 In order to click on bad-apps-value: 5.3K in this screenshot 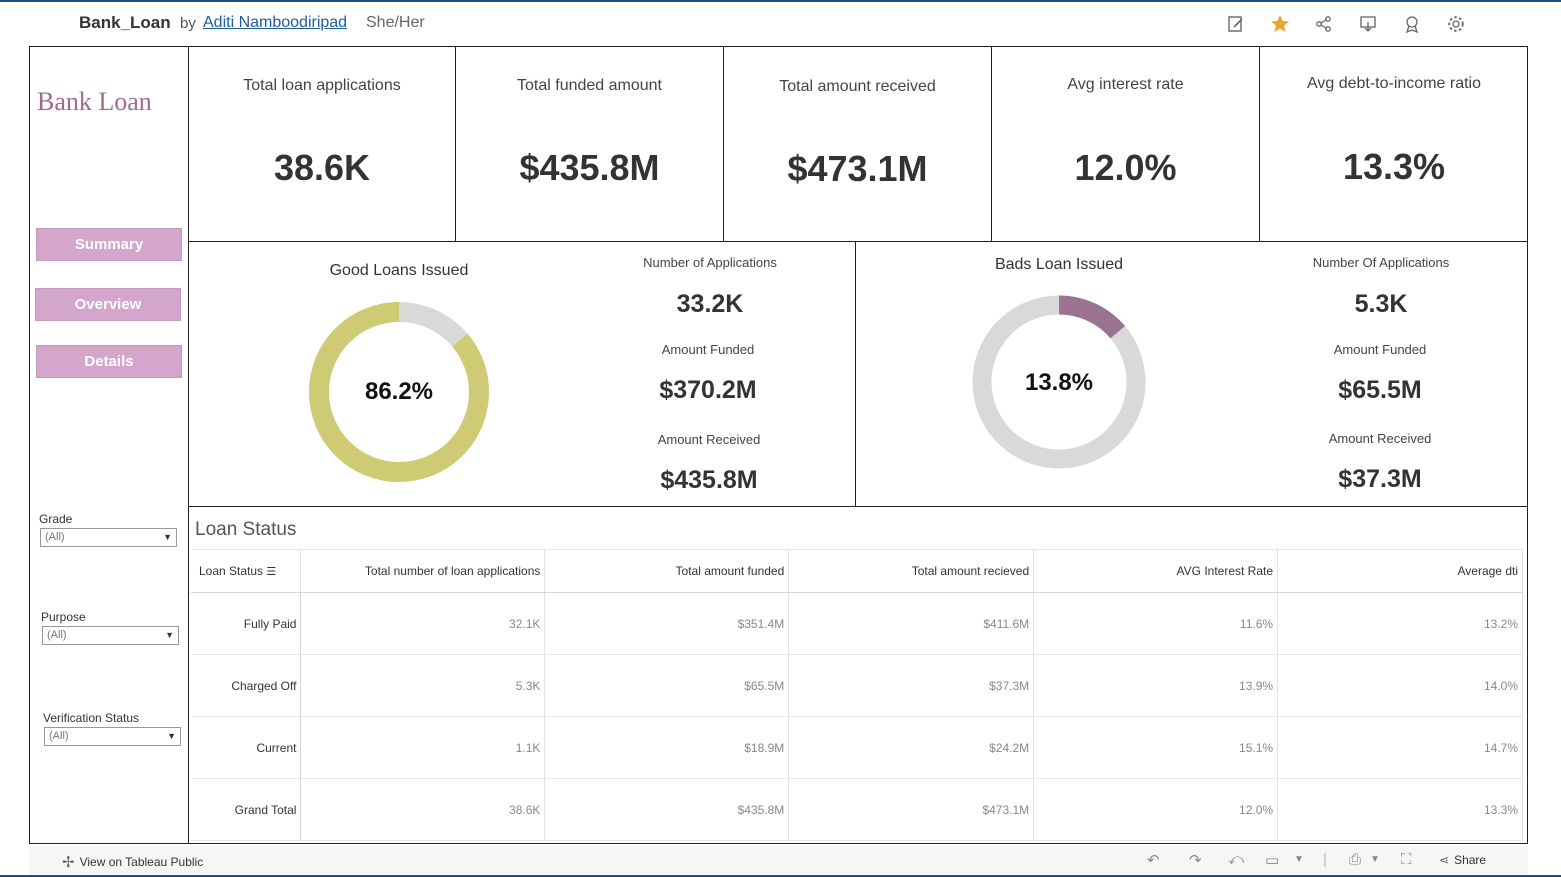, I will do `click(1381, 304)`.